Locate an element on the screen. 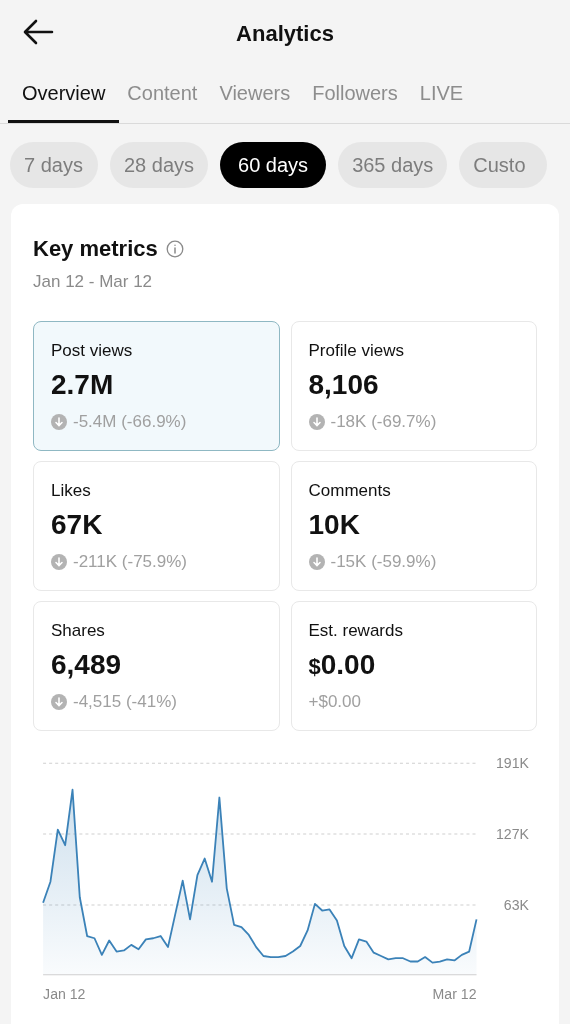 This screenshot has height=1024, width=570. metric-tile: Post views 2.7M -5.4M (-66.9%) is located at coordinates (156, 385).